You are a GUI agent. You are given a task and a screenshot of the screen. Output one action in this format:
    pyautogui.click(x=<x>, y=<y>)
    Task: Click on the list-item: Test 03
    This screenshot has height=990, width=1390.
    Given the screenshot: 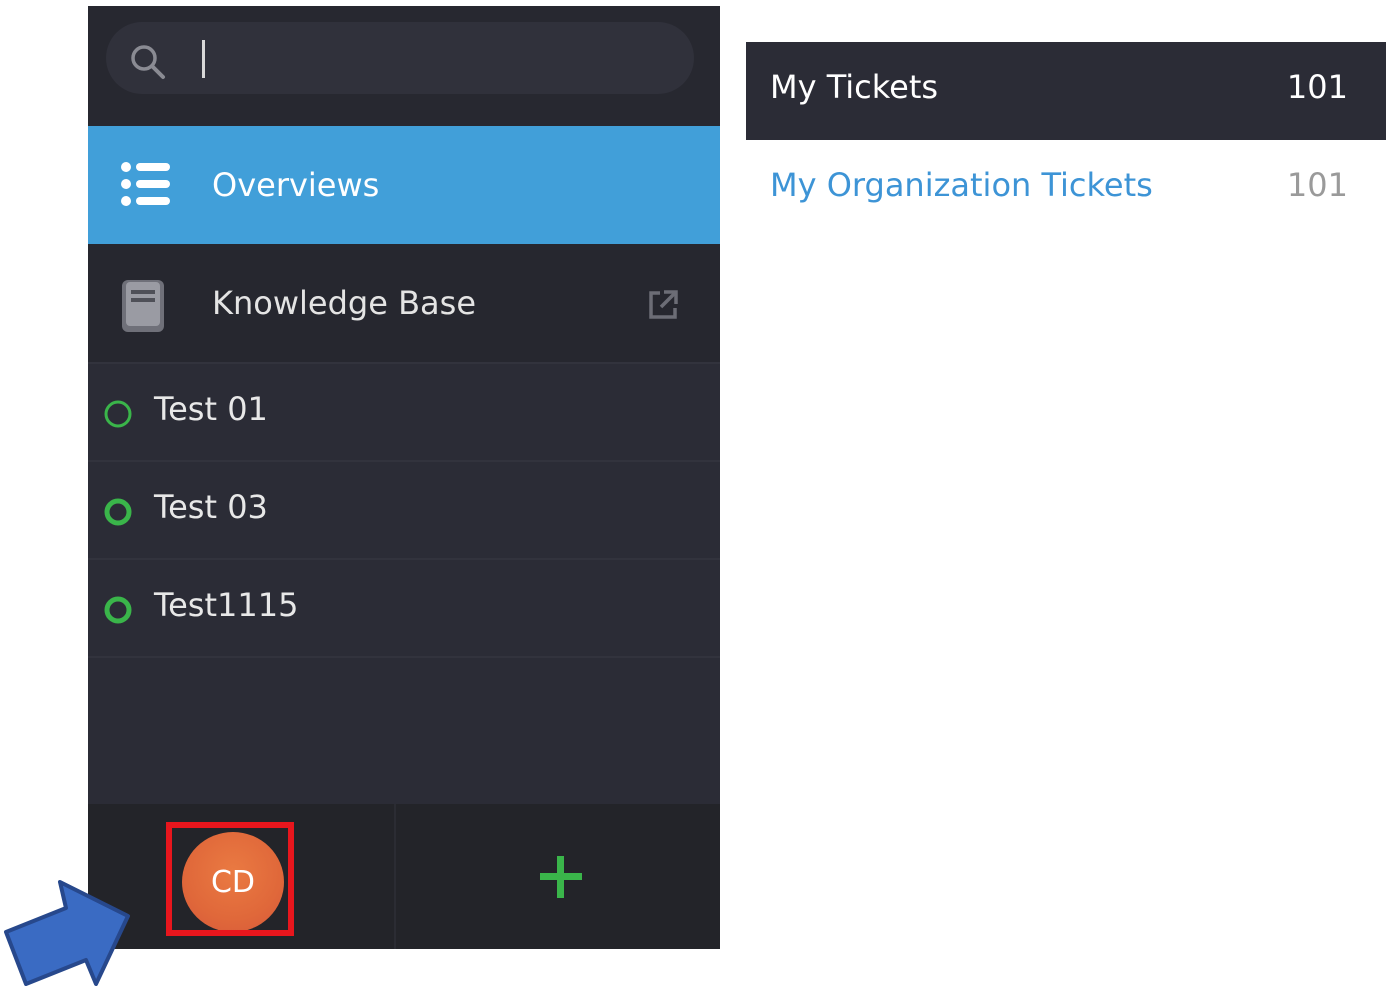 What is the action you would take?
    pyautogui.click(x=404, y=510)
    